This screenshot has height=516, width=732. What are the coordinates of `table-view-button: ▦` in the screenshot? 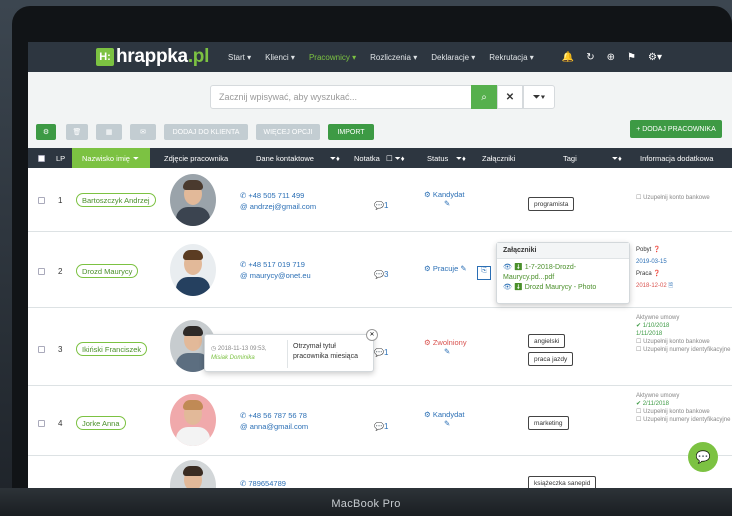 It's located at (109, 132).